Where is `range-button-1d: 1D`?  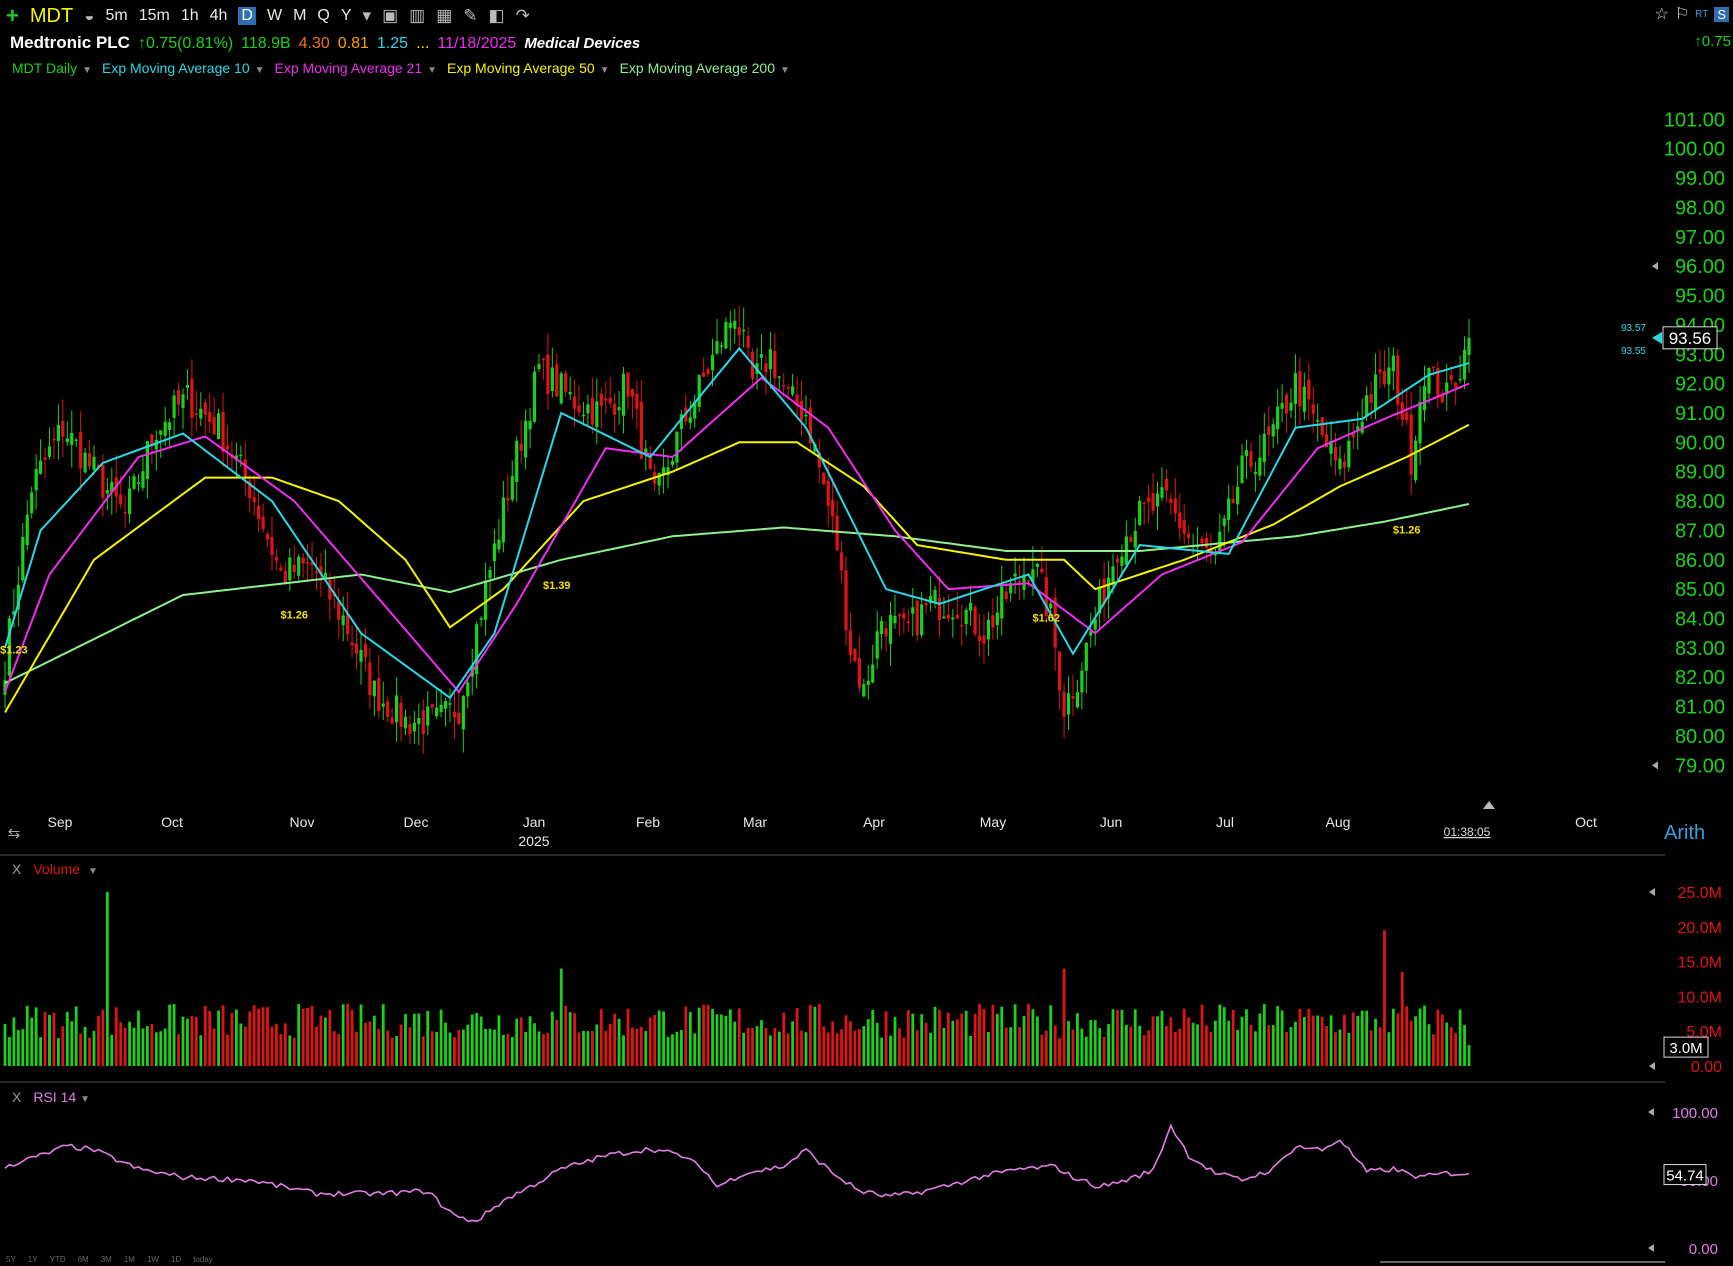
range-button-1d: 1D is located at coordinates (176, 1259).